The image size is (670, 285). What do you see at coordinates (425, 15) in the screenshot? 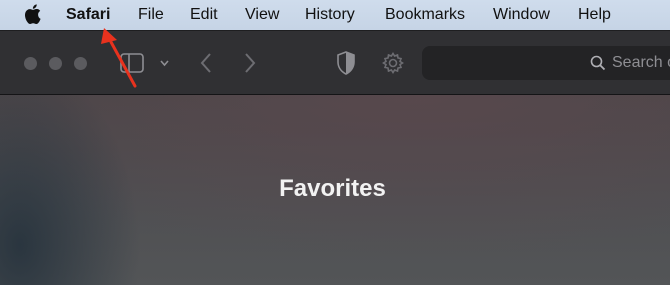
I see `menu-bookmarks: Bookmarks` at bounding box center [425, 15].